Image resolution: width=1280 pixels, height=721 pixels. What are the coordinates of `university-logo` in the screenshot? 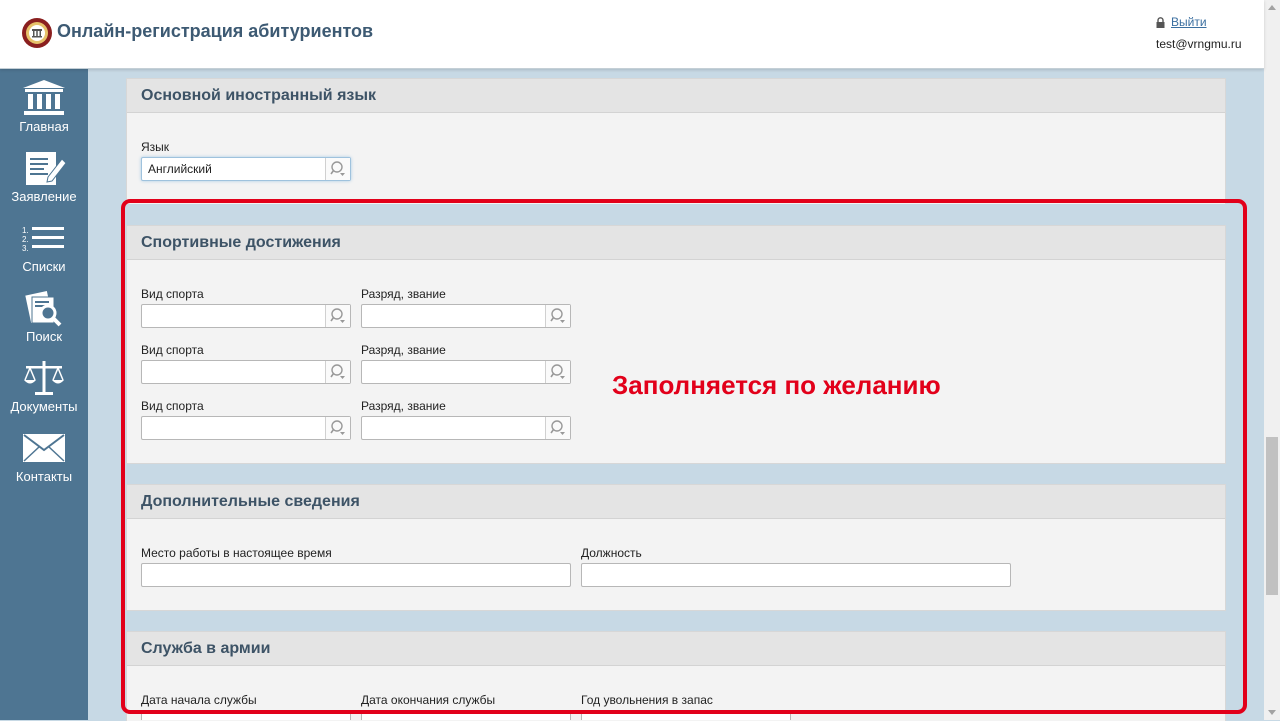 It's located at (37, 33).